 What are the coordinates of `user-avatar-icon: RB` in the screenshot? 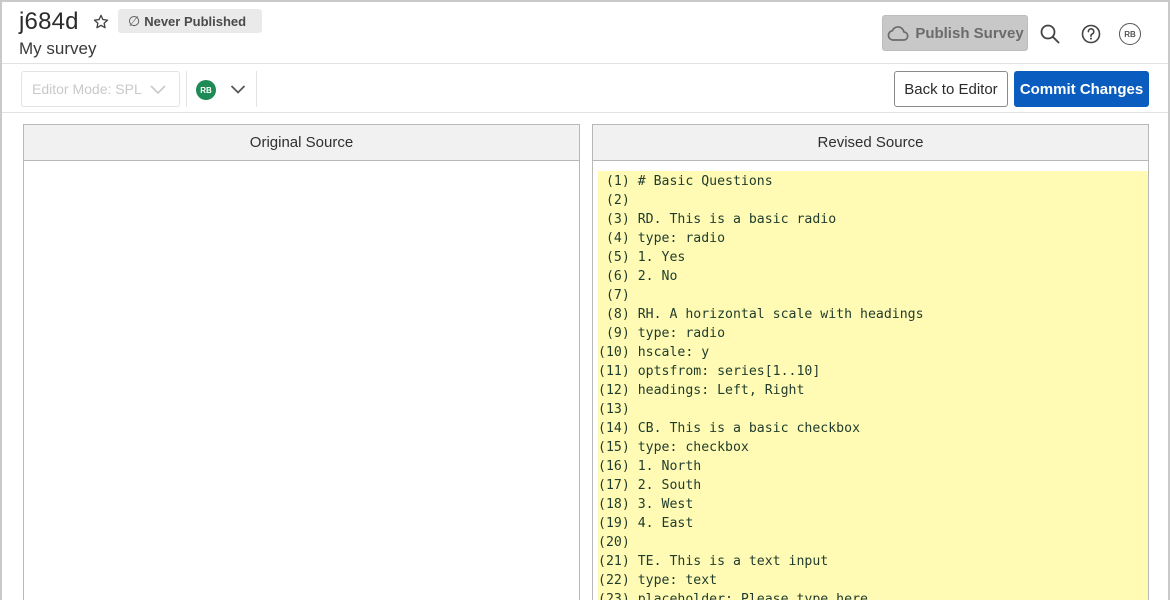 It's located at (1130, 34).